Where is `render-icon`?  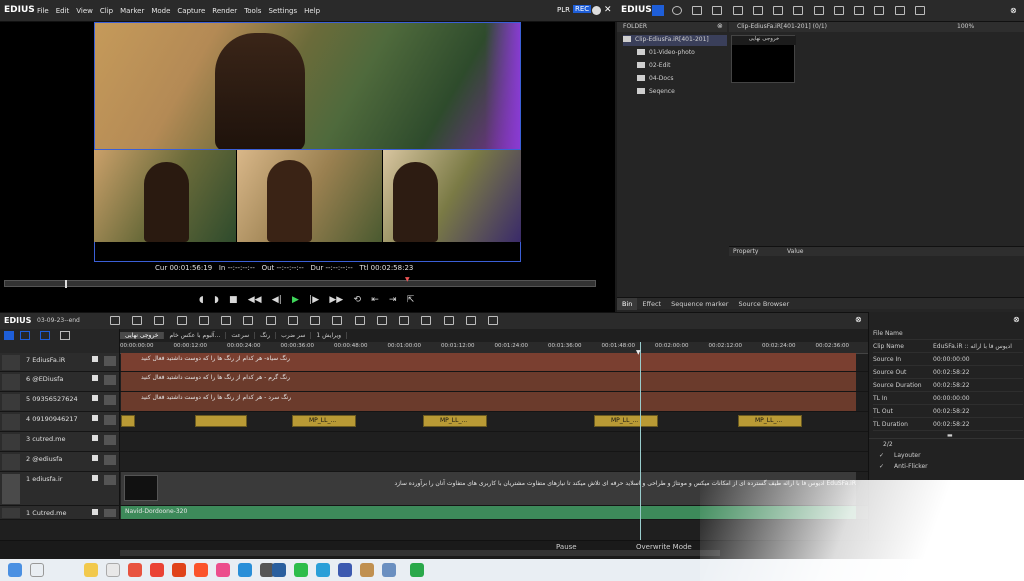
render-icon is located at coordinates (426, 320).